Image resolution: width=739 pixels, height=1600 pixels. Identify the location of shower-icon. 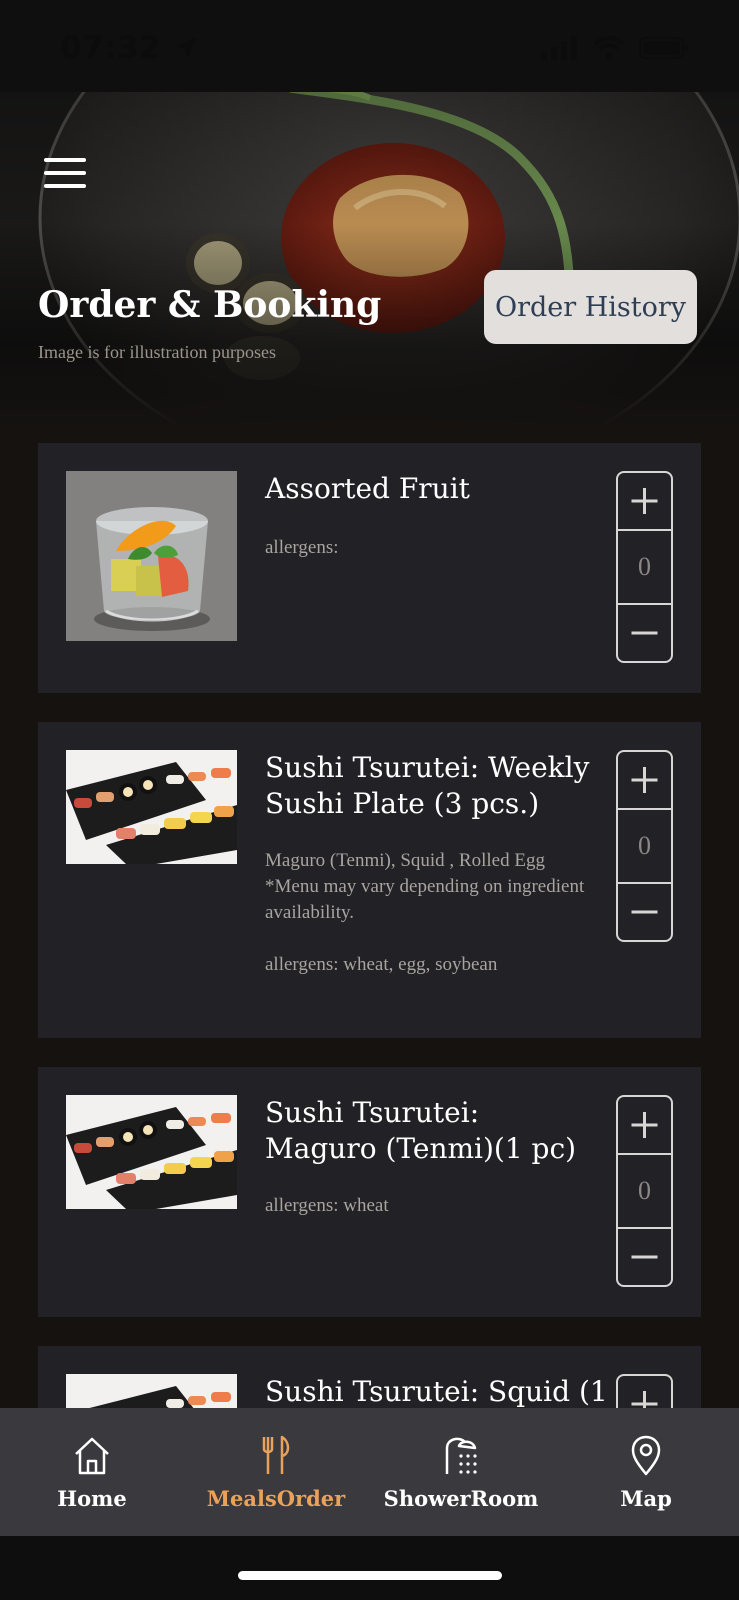
(461, 1455).